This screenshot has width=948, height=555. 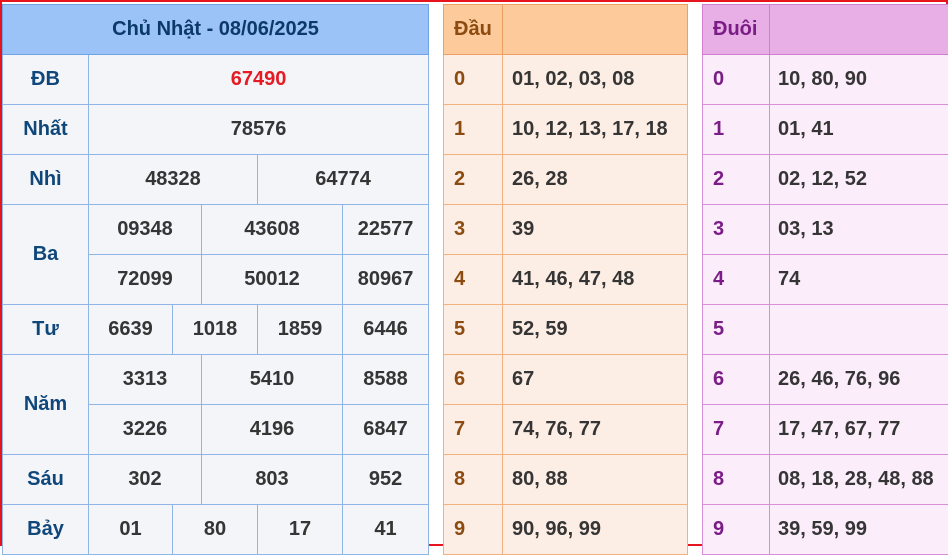 What do you see at coordinates (736, 130) in the screenshot?
I see `tail-digit: 1` at bounding box center [736, 130].